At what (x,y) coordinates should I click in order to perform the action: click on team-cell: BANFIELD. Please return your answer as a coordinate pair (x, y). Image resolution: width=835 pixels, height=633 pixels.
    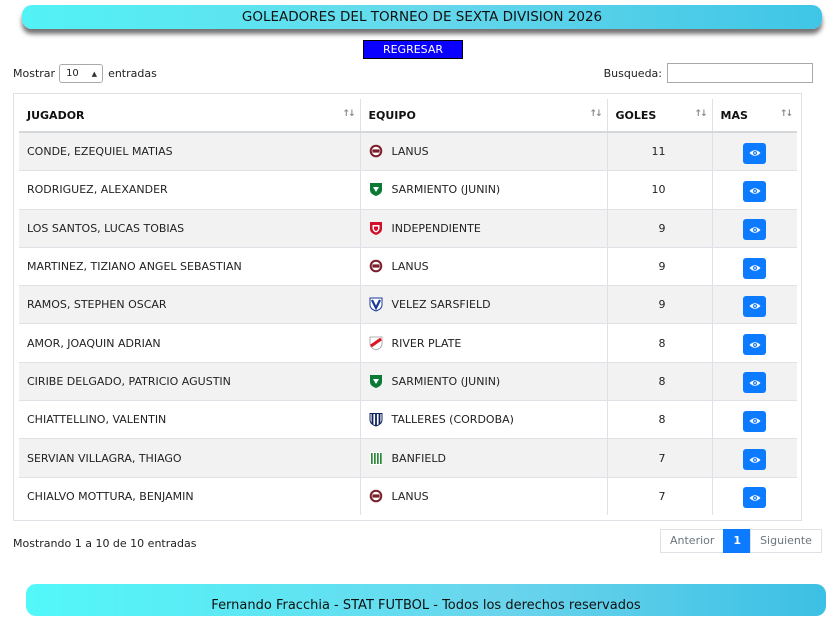
    Looking at the image, I should click on (483, 458).